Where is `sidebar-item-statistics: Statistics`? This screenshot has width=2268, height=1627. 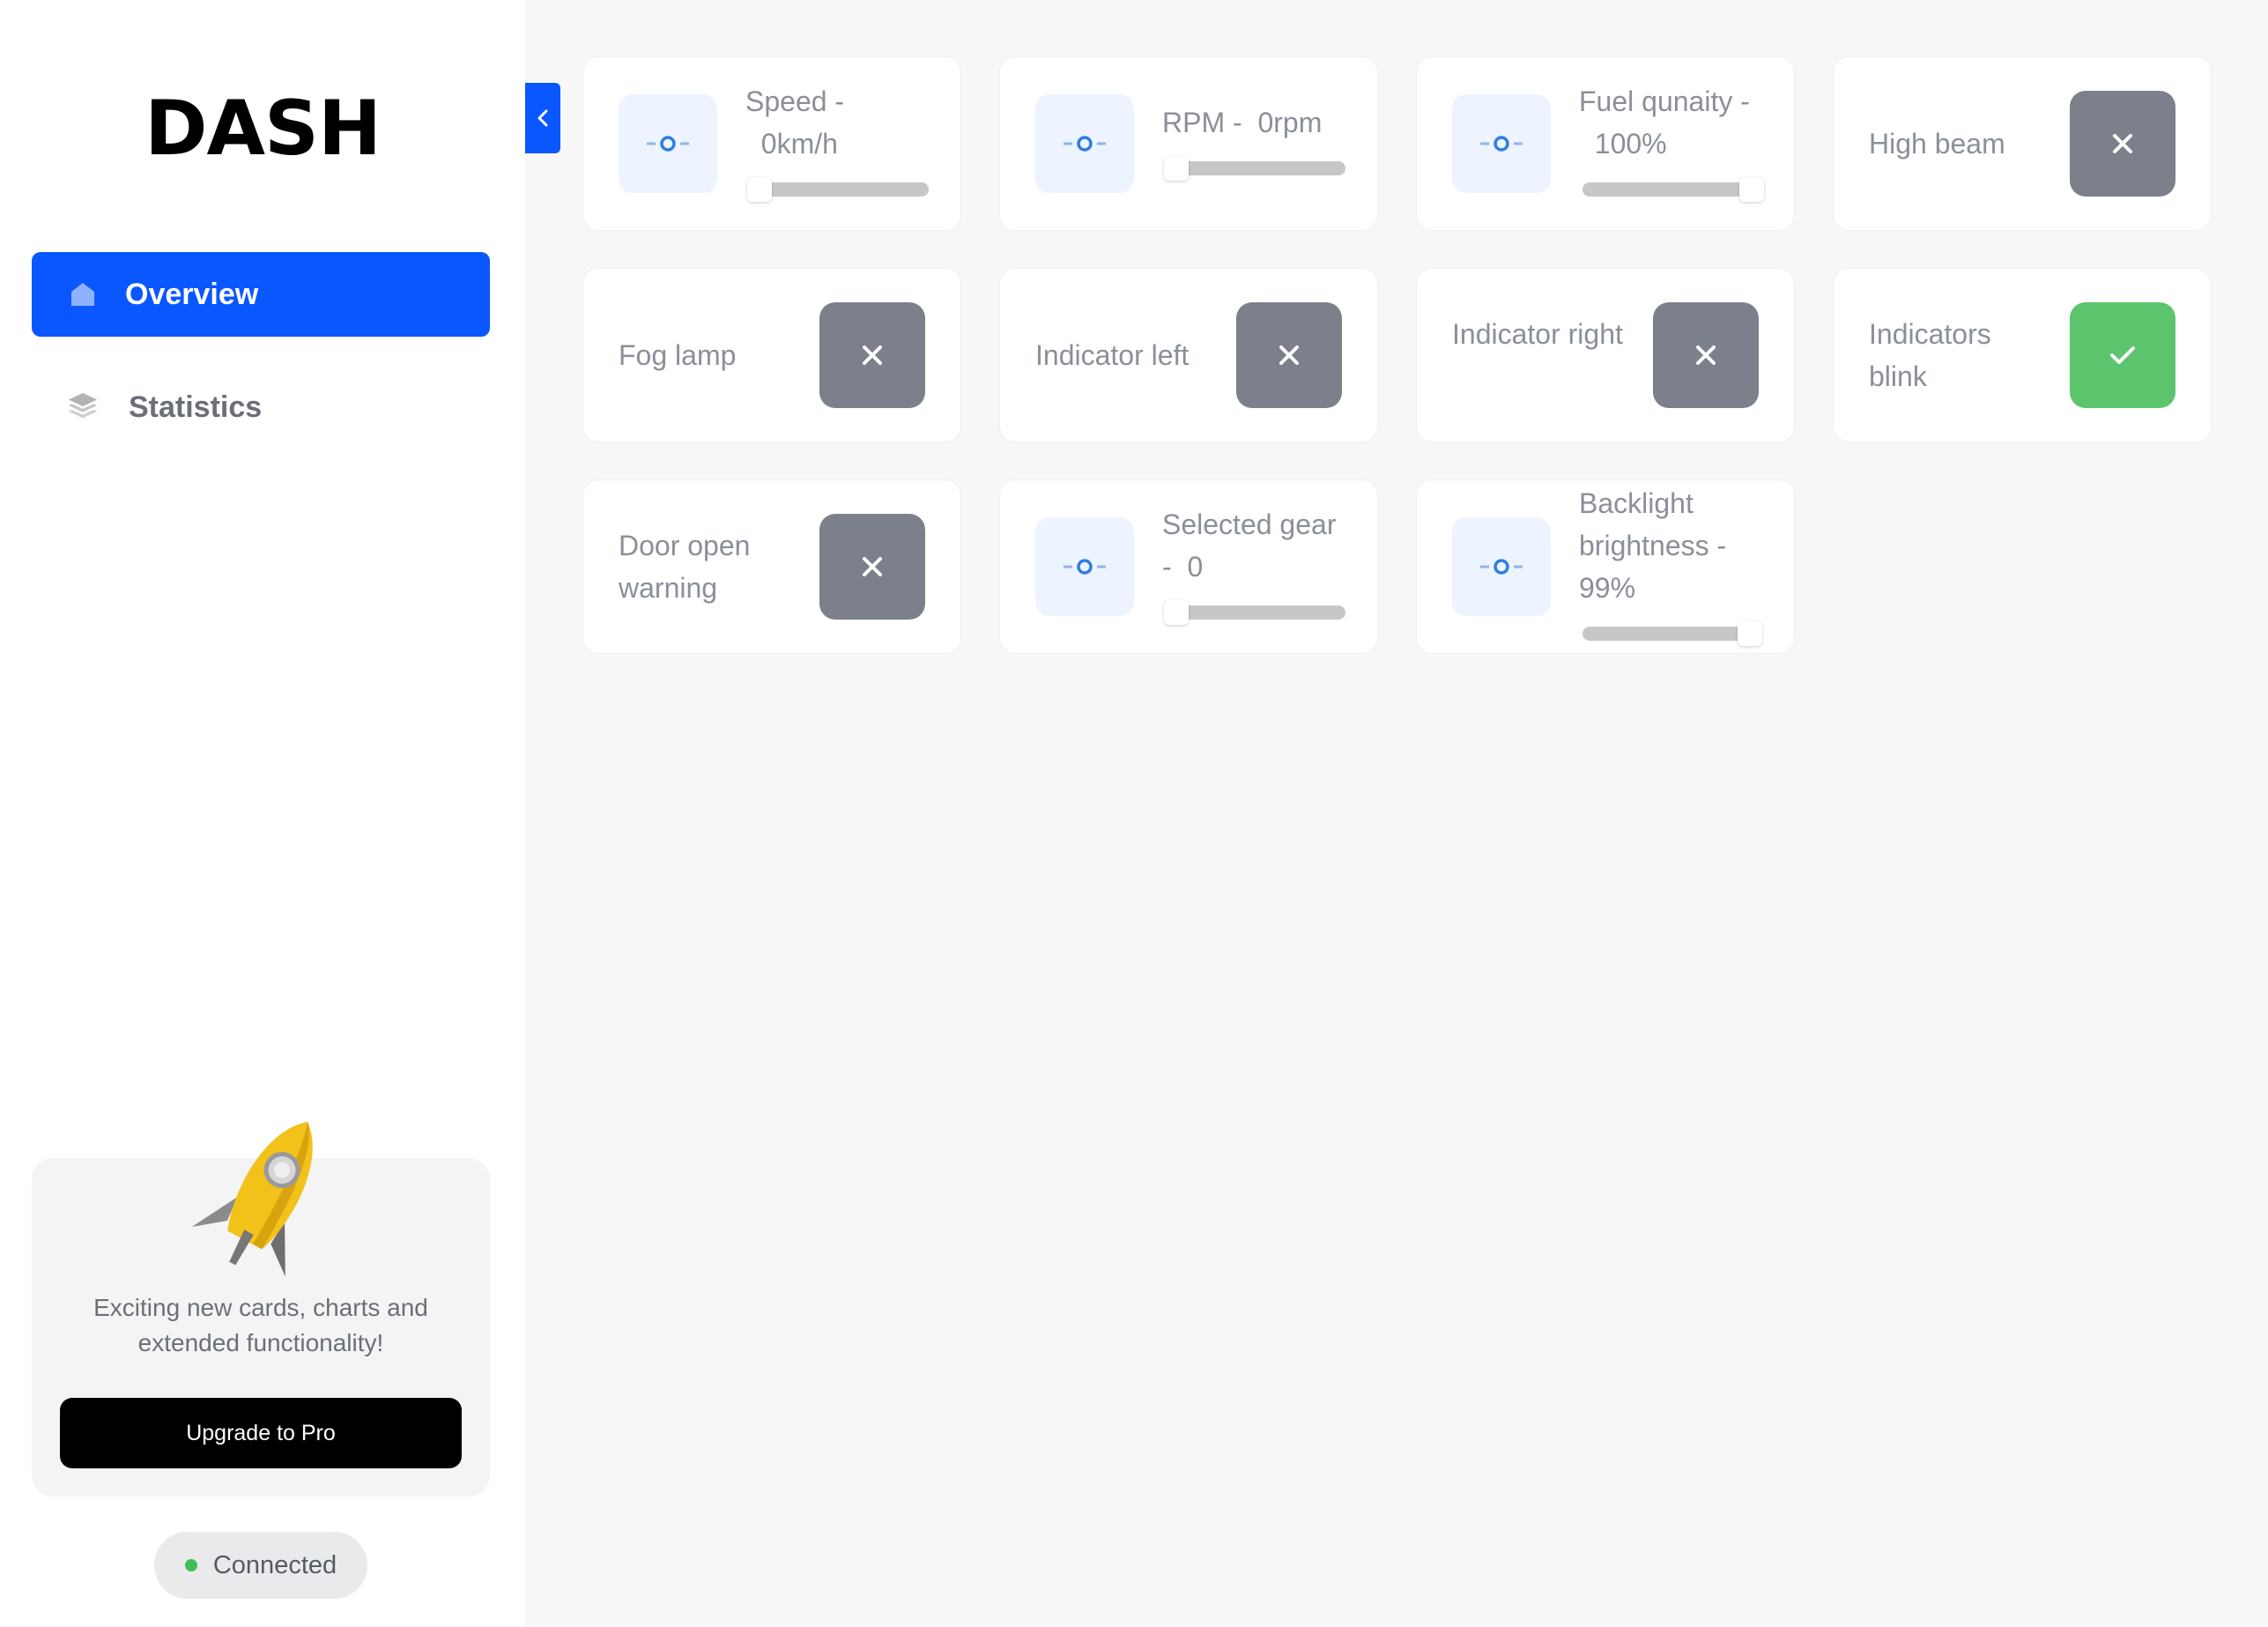 sidebar-item-statistics: Statistics is located at coordinates (261, 407).